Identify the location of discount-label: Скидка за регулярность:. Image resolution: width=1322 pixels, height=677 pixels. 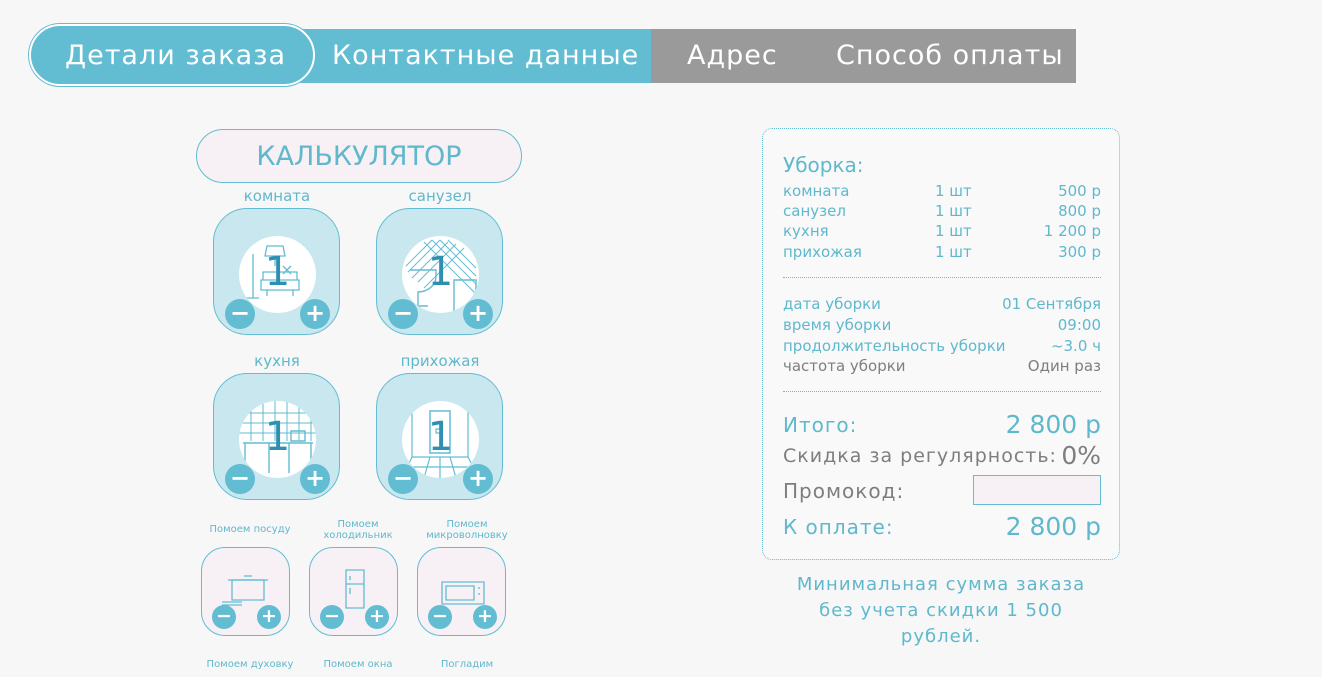
(920, 456).